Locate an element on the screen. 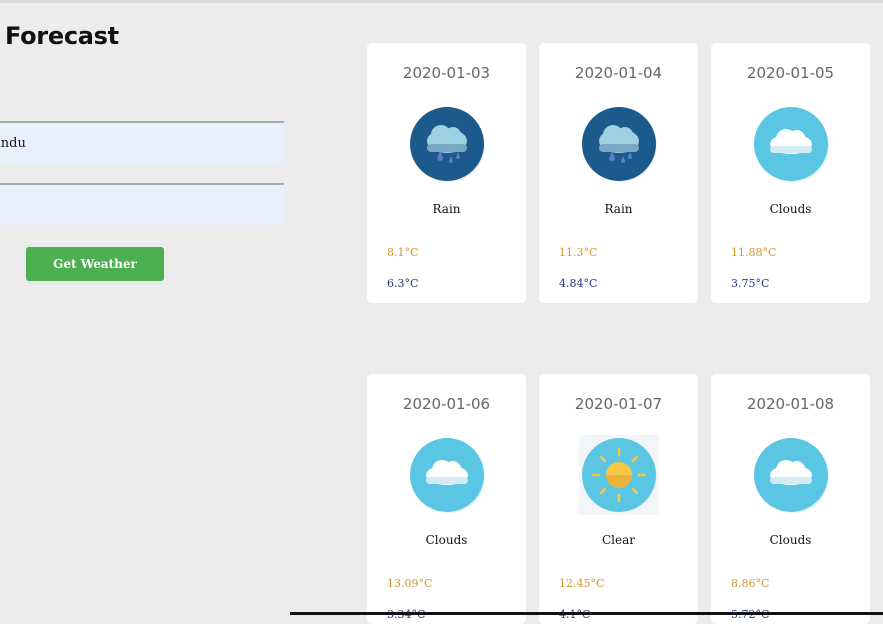 The image size is (883, 624). city-input is located at coordinates (142, 143).